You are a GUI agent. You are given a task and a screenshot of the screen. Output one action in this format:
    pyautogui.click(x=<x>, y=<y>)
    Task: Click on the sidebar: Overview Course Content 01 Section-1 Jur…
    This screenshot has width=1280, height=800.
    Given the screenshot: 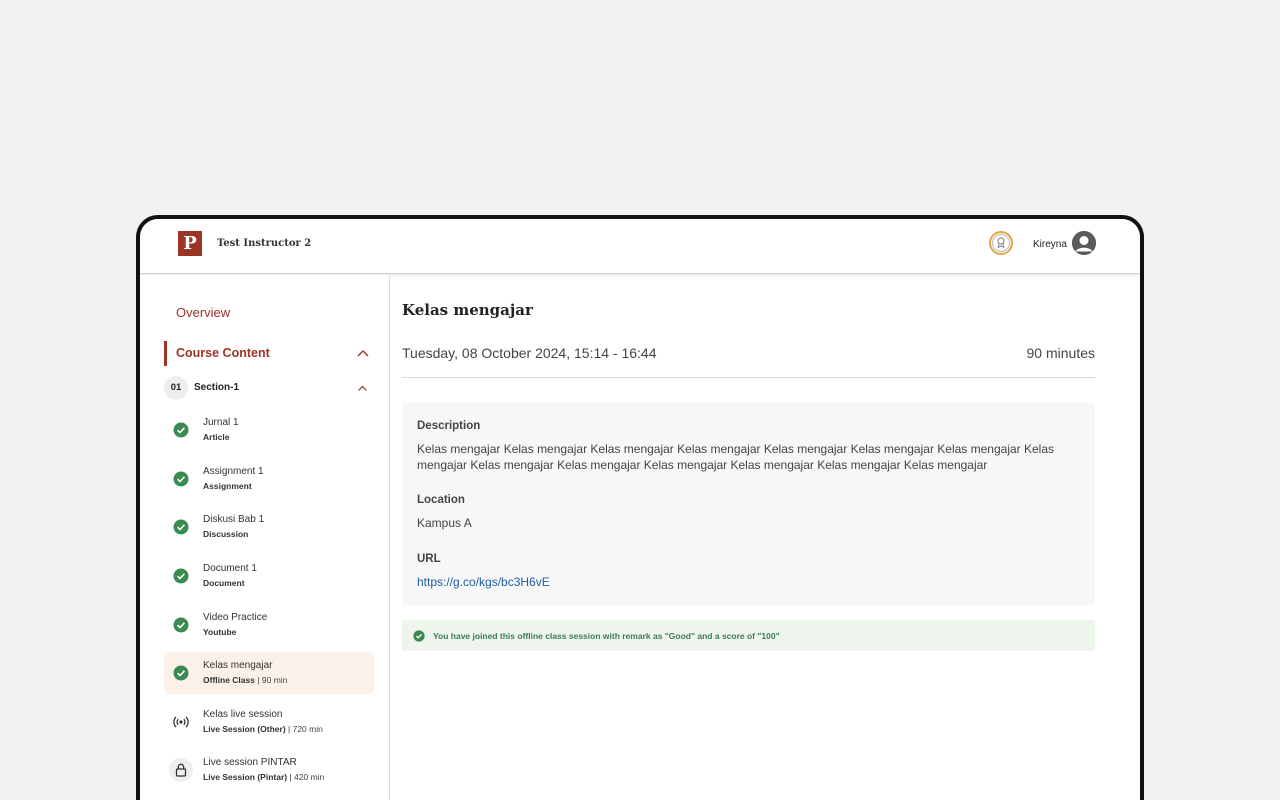 What is the action you would take?
    pyautogui.click(x=265, y=537)
    